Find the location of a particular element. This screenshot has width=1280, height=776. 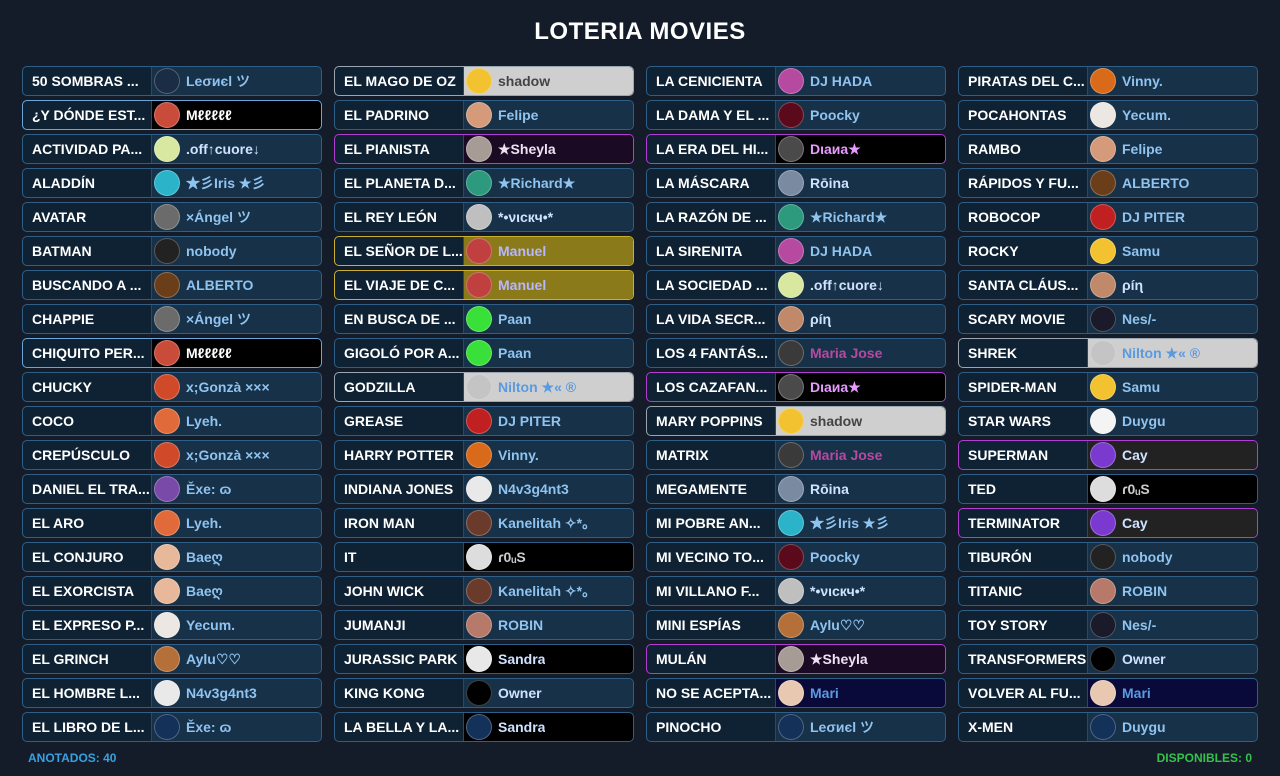

owner-slot: DJ HADA is located at coordinates (860, 81).